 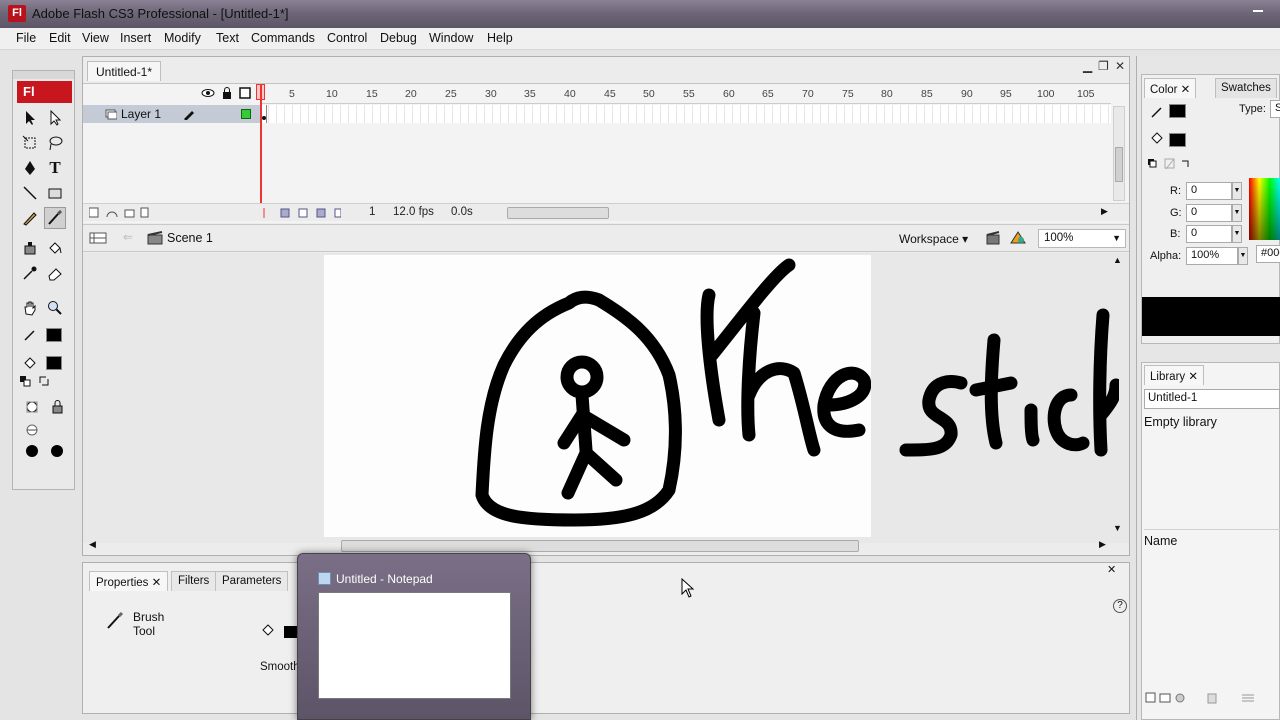 I want to click on doc-close-icon: ✕, so click(x=1120, y=66).